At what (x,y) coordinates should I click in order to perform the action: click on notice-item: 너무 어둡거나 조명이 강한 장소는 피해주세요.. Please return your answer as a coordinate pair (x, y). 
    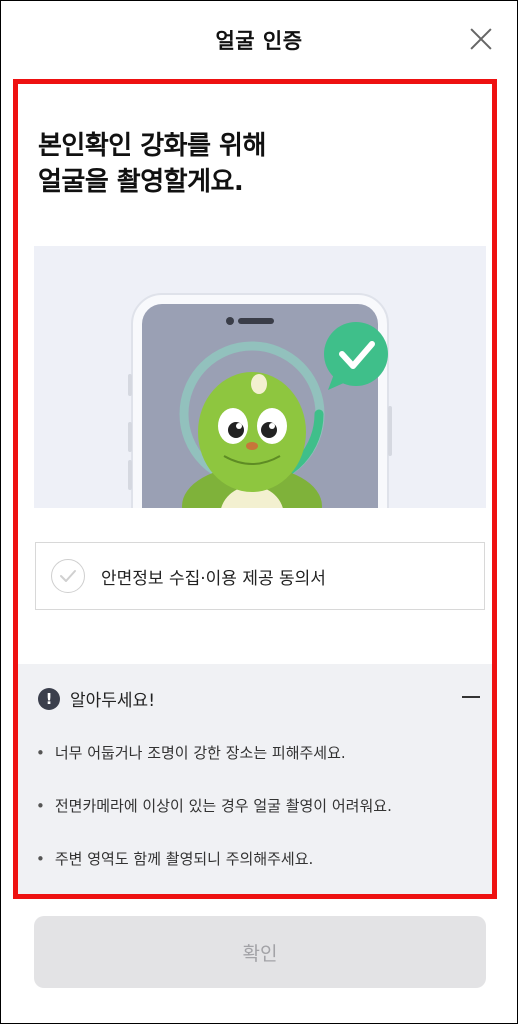
    Looking at the image, I should click on (214, 755).